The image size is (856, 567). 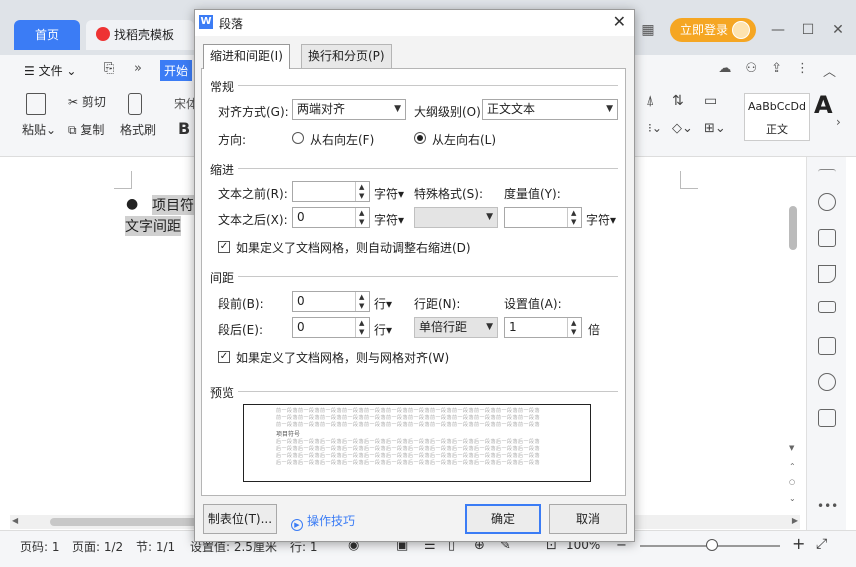 I want to click on status-page-count: 页面: 1/2, so click(x=97, y=546).